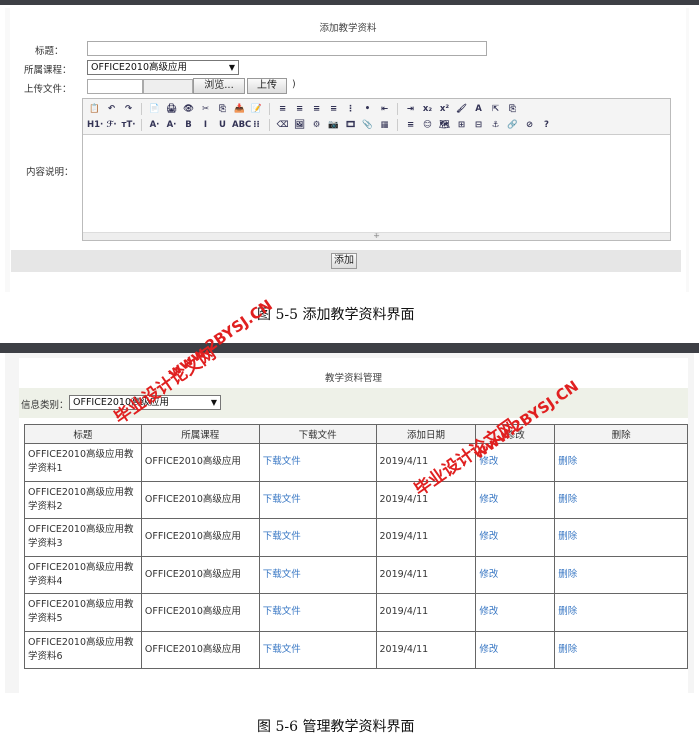  Describe the element at coordinates (316, 125) in the screenshot. I see `editor-tool-icon: ⚙` at that location.